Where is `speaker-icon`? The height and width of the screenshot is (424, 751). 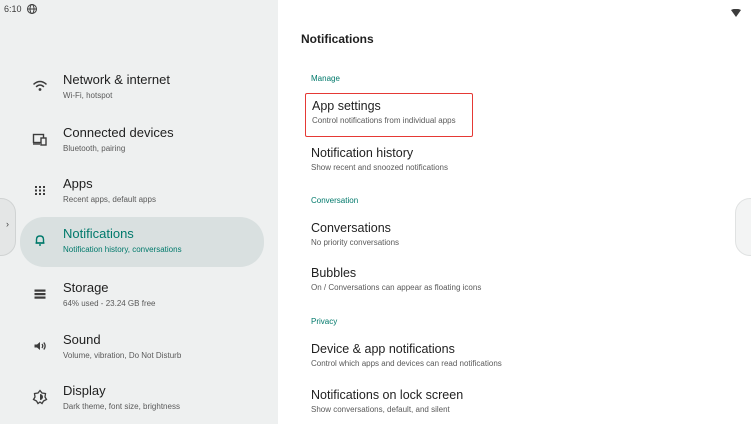
speaker-icon is located at coordinates (40, 346).